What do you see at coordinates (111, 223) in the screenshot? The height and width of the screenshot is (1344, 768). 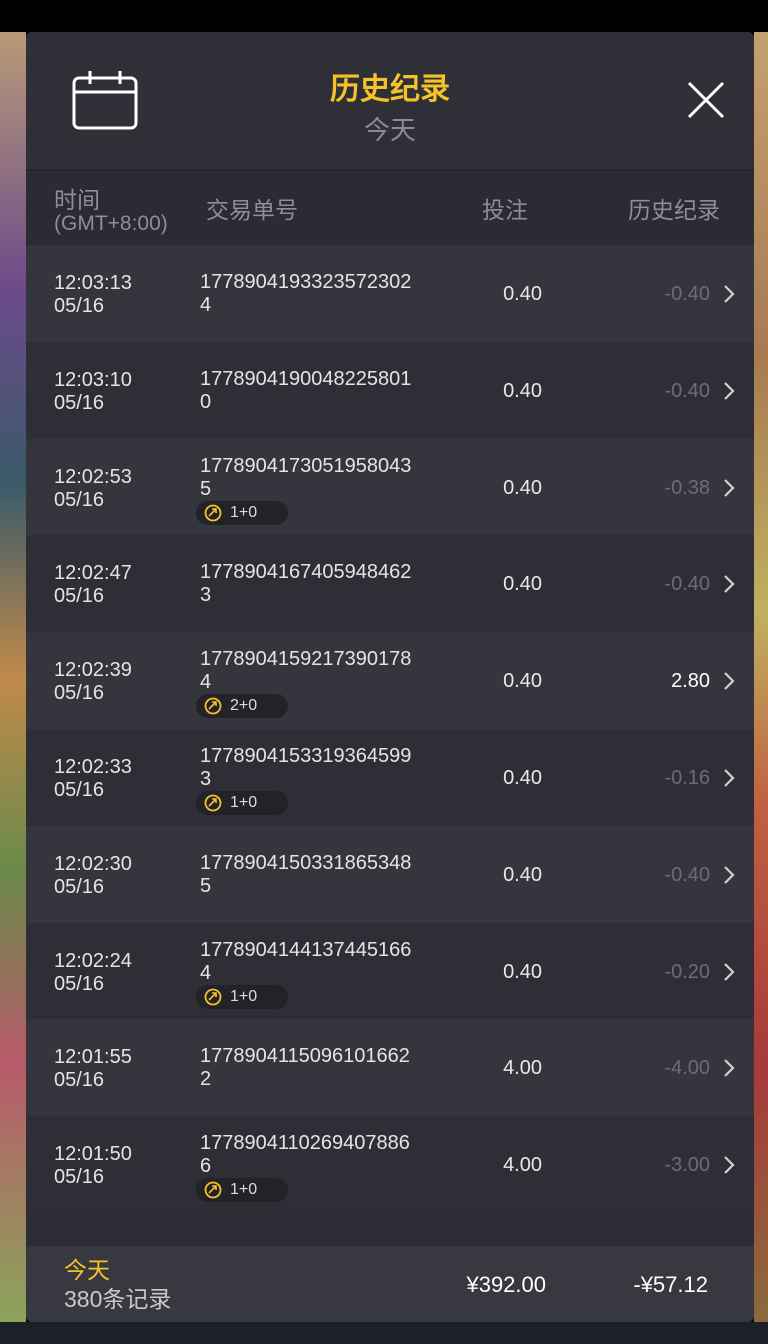 I see `column-timezone-label: (GMT+8:00)` at bounding box center [111, 223].